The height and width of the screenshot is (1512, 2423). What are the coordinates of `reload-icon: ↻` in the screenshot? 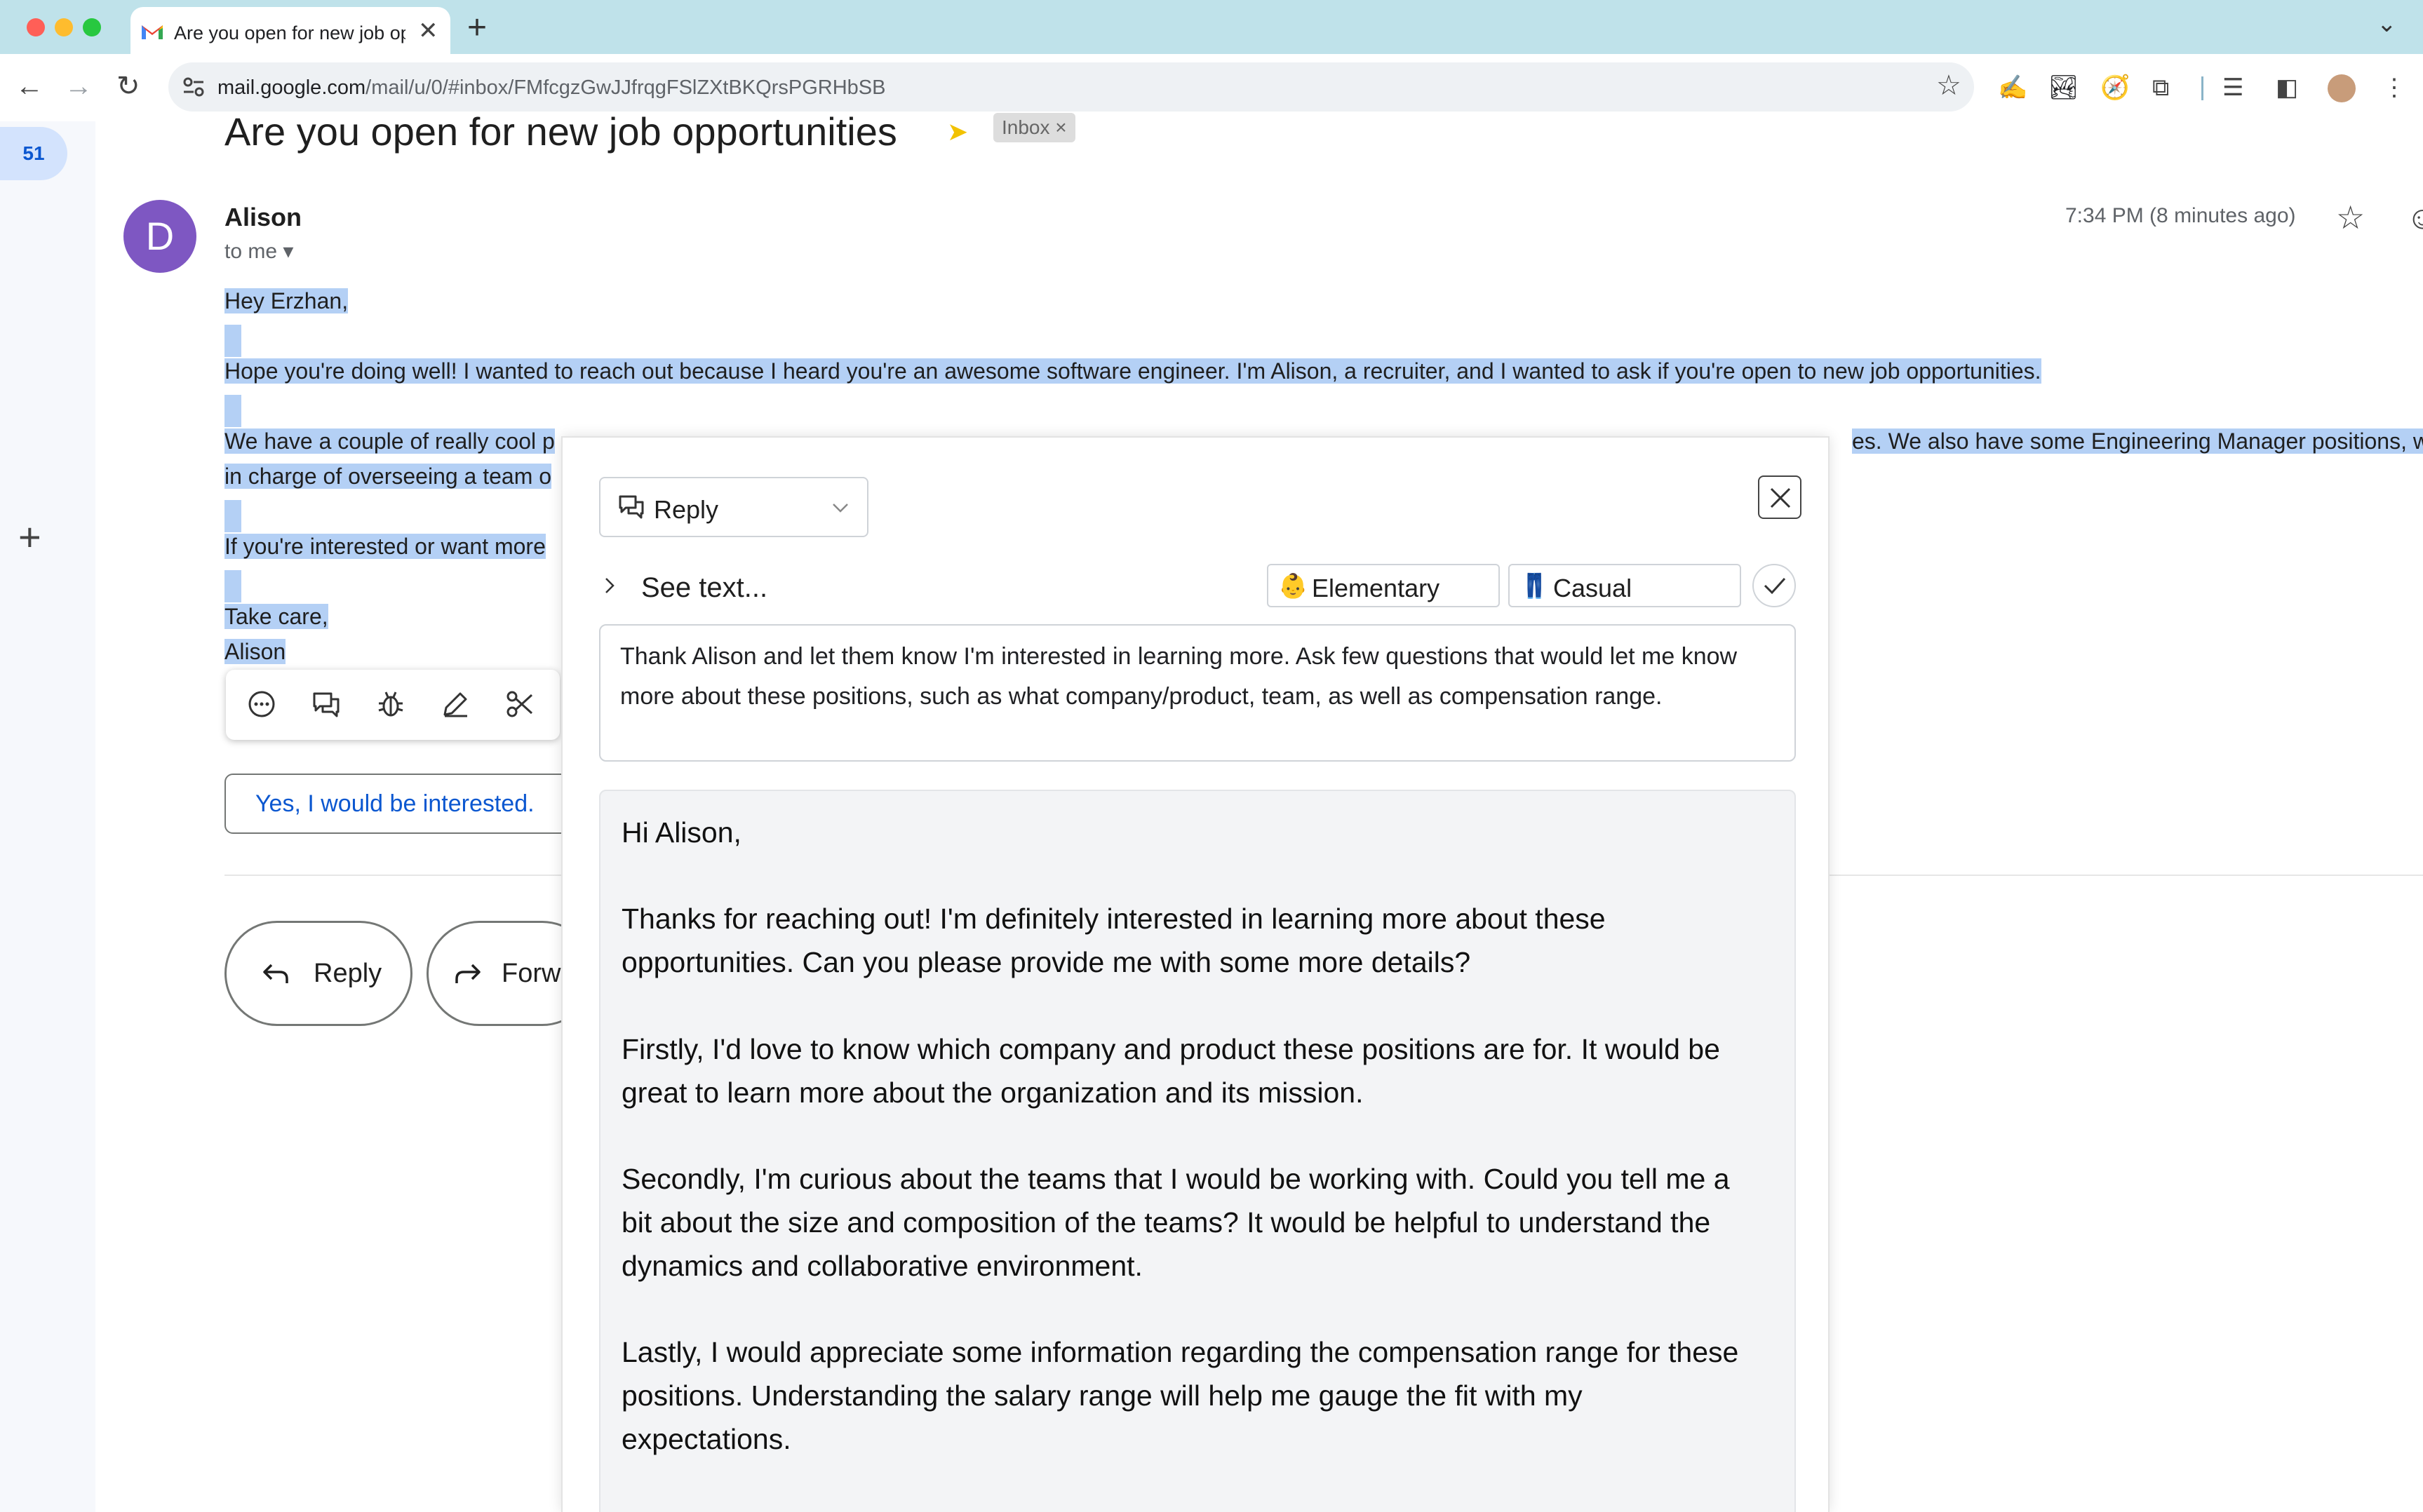 It's located at (128, 86).